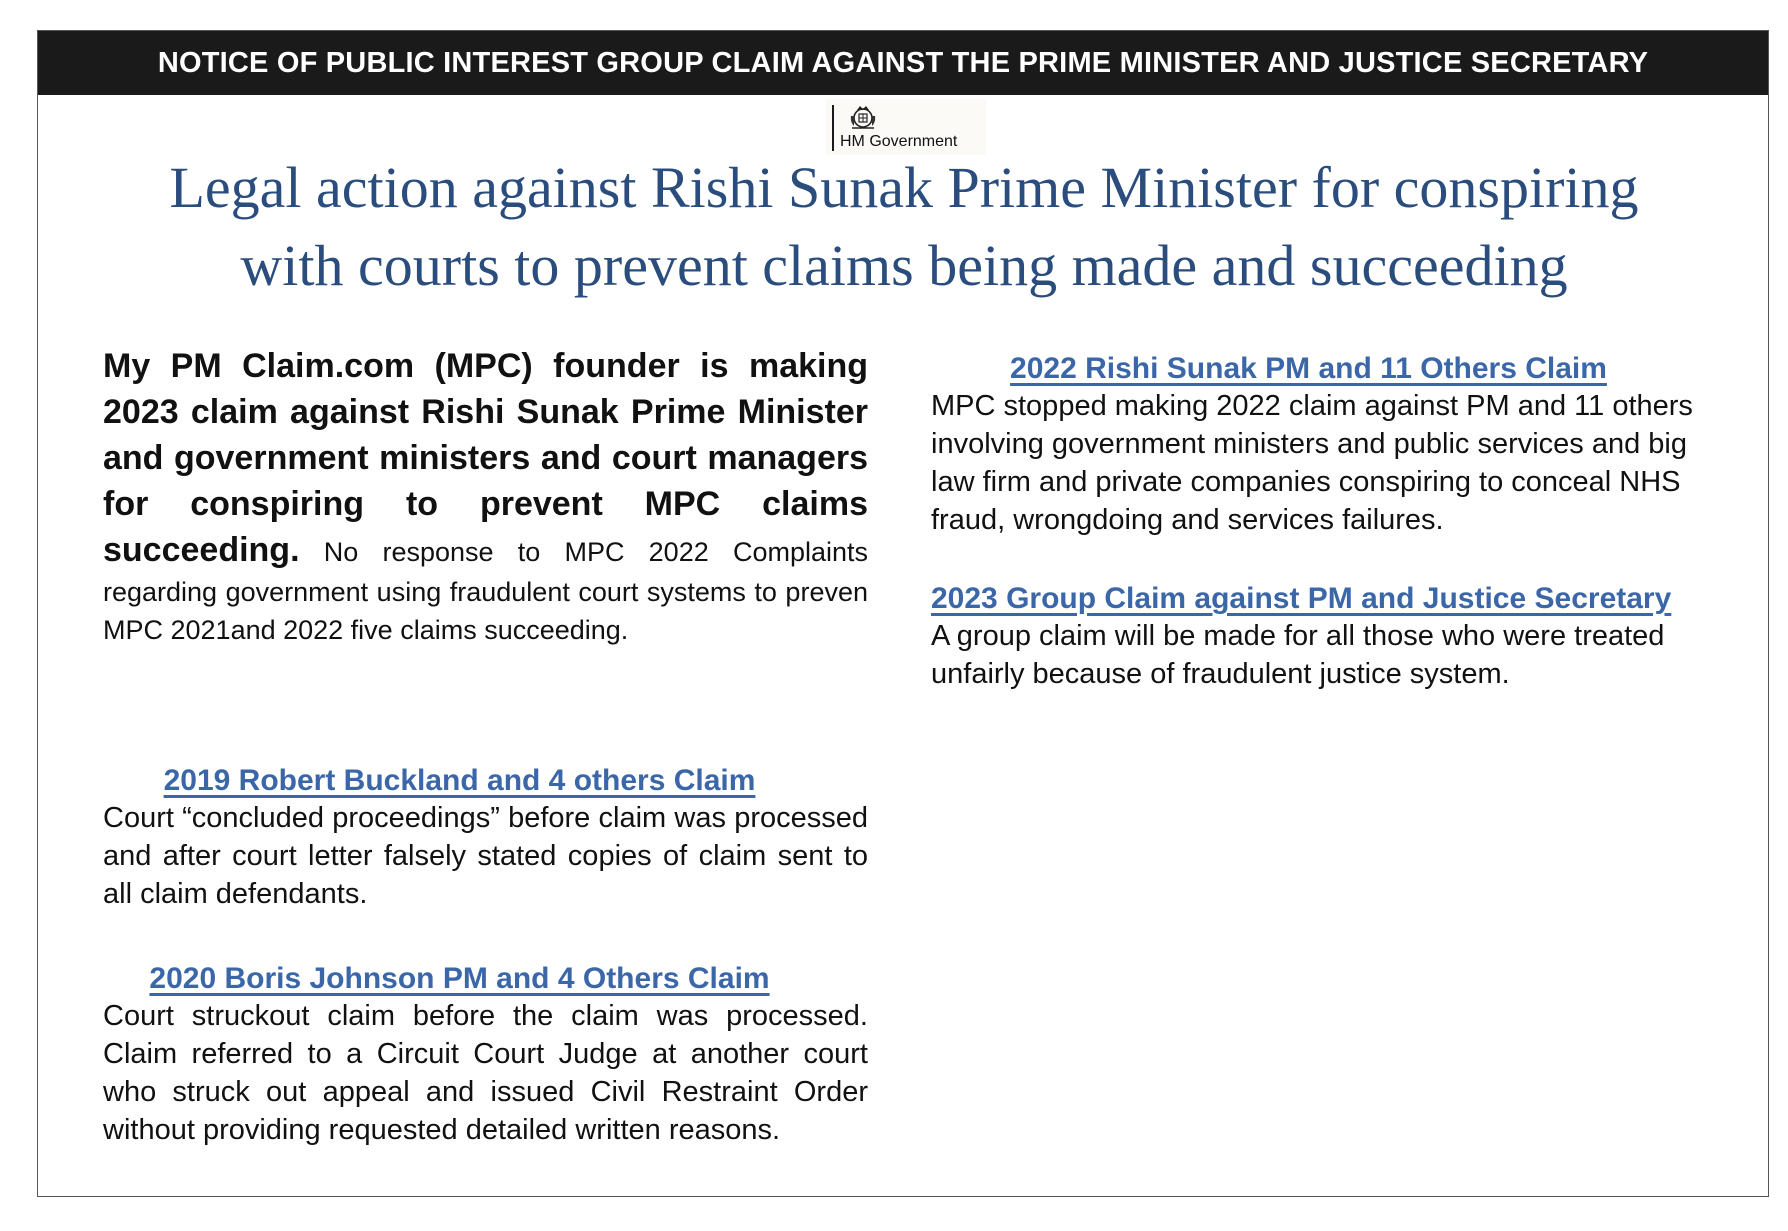  I want to click on claim-2020-title: 2020 Boris Johnson PM and 4 Others Claim, so click(485, 979).